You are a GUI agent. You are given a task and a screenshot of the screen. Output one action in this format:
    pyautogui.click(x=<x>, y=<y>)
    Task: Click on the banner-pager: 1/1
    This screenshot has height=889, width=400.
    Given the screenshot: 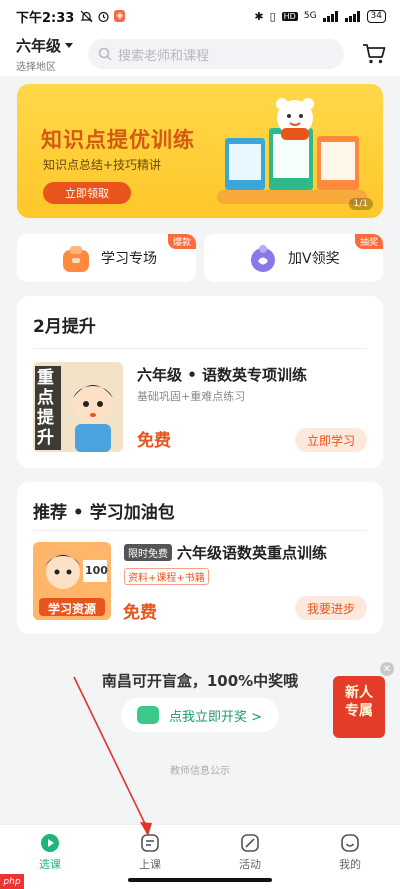 What is the action you would take?
    pyautogui.click(x=360, y=204)
    